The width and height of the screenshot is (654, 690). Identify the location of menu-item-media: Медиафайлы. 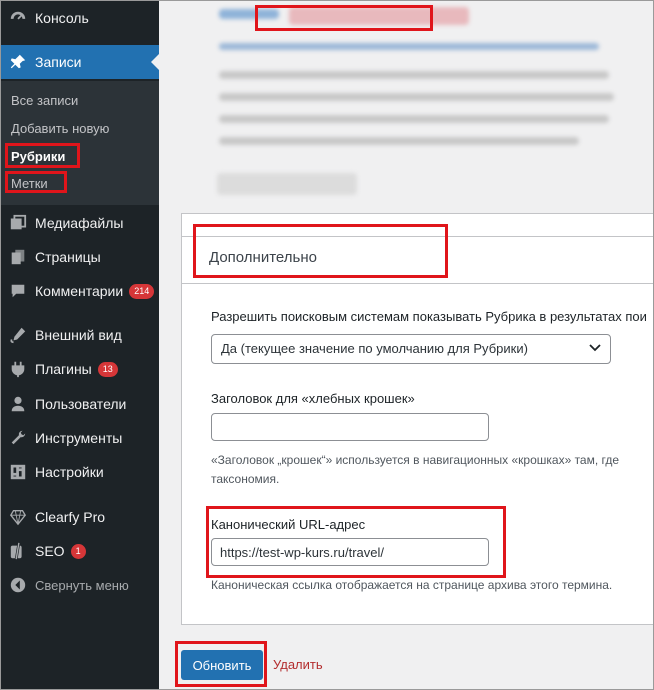
(80, 223).